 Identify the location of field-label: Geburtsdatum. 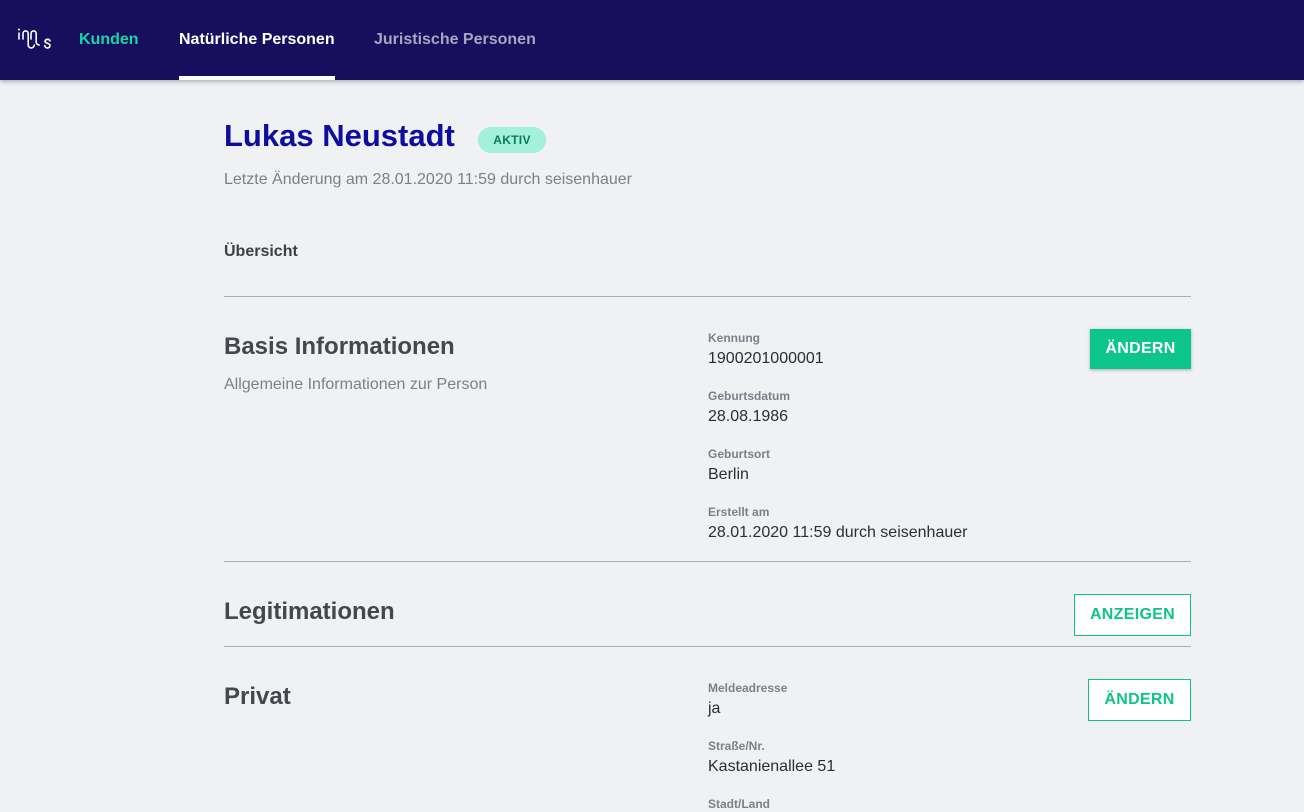
(749, 396).